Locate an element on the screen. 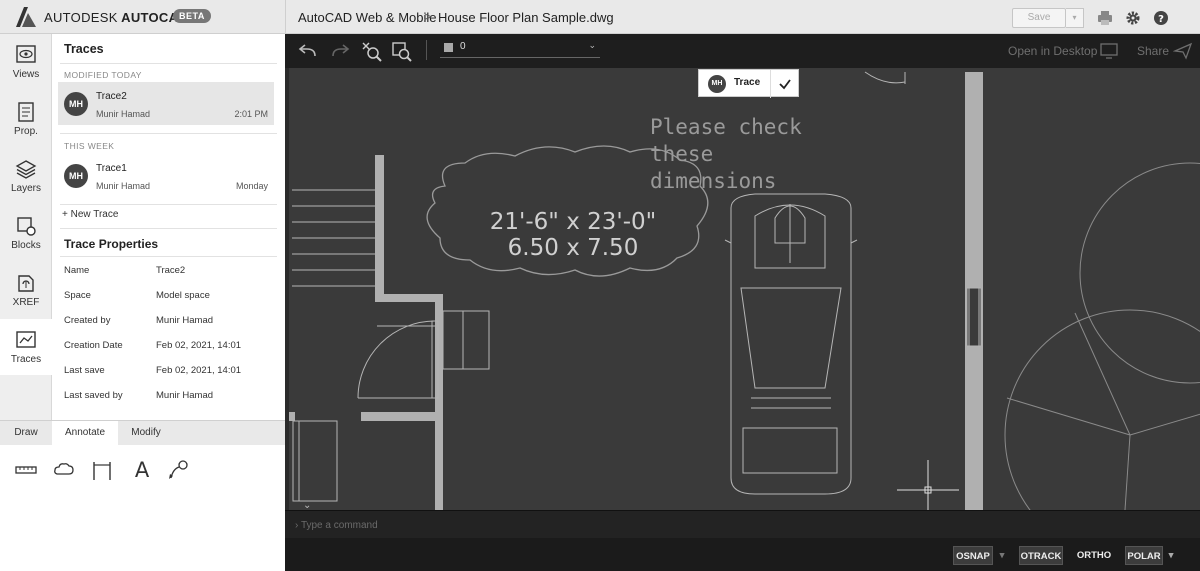 The height and width of the screenshot is (571, 1200). zoom-extents-icon is located at coordinates (372, 52).